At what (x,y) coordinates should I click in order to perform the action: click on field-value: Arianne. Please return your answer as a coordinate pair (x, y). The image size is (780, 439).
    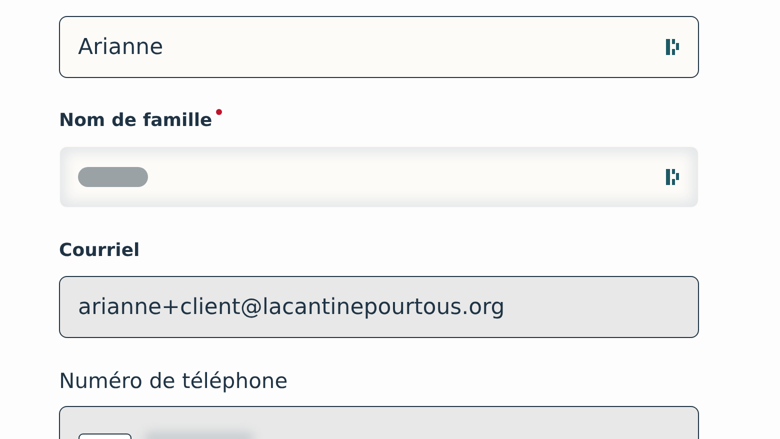
    Looking at the image, I should click on (121, 48).